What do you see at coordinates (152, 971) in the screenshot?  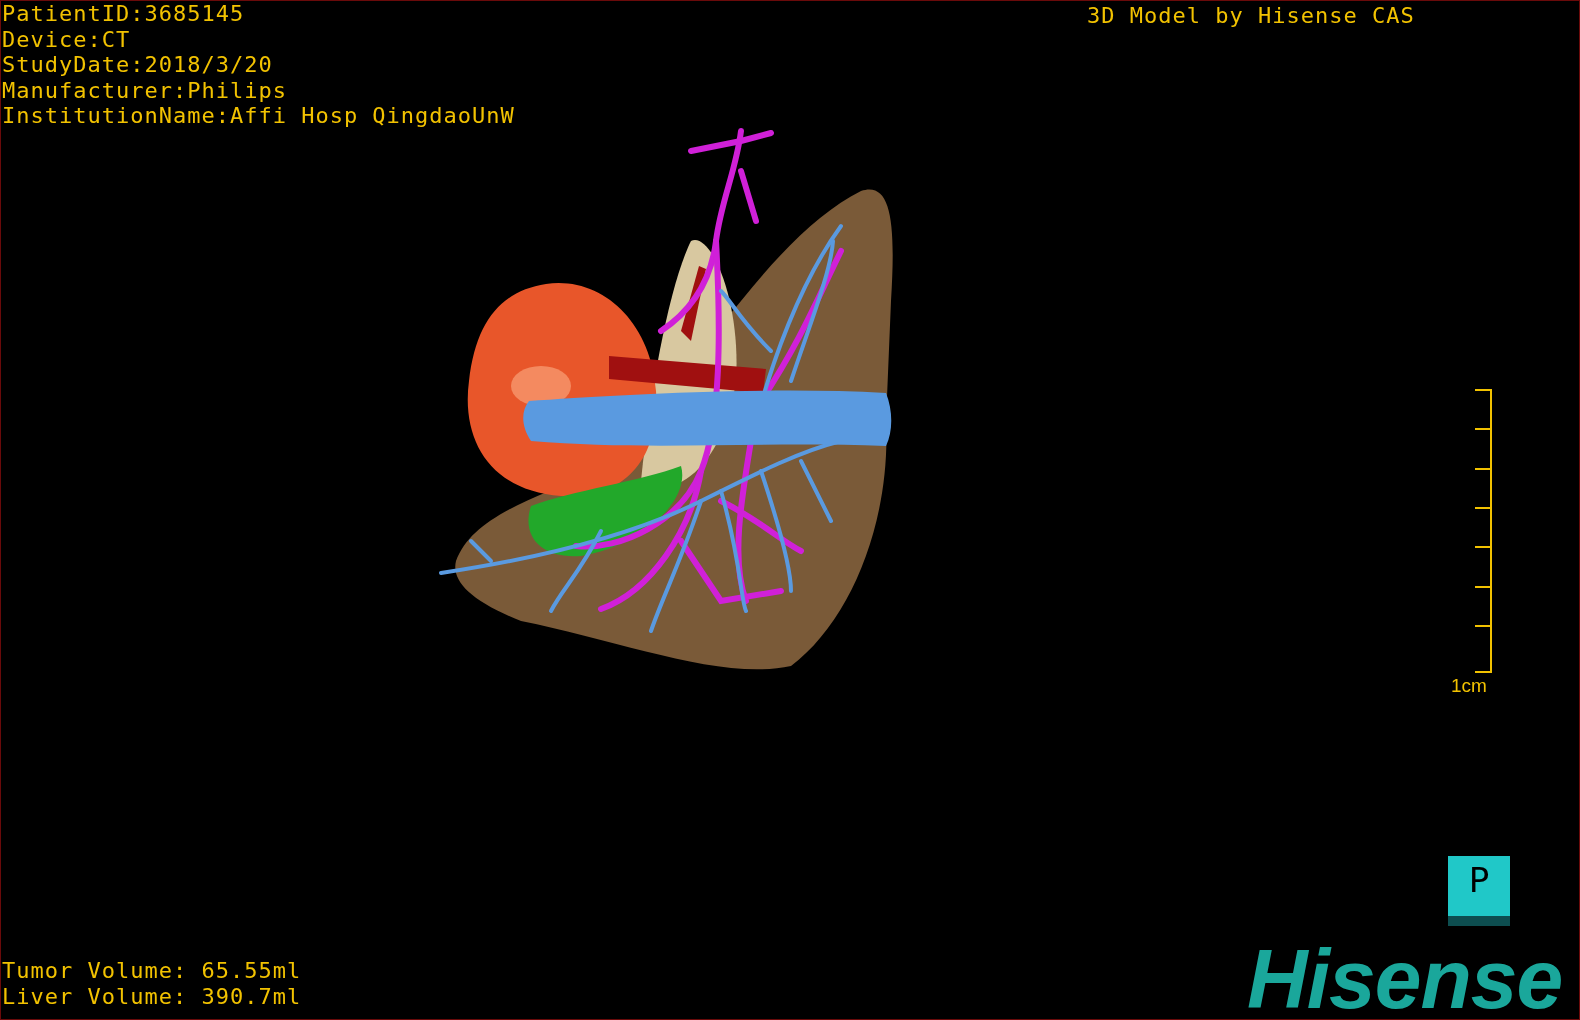 I see `volume-readout: Tumor Volume: 65.55ml` at bounding box center [152, 971].